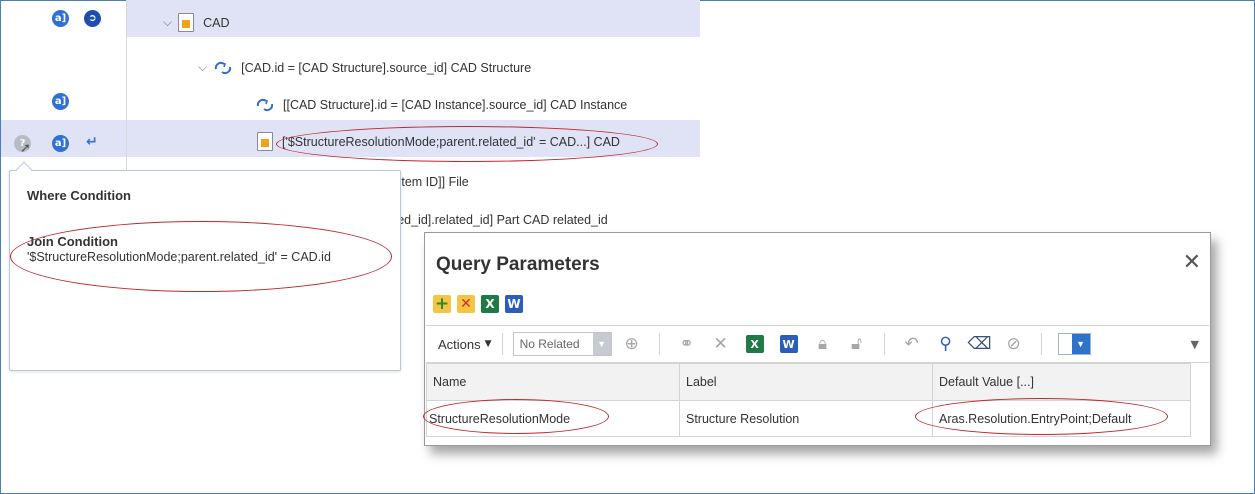 The height and width of the screenshot is (494, 1255). I want to click on column-divider, so click(126, 87).